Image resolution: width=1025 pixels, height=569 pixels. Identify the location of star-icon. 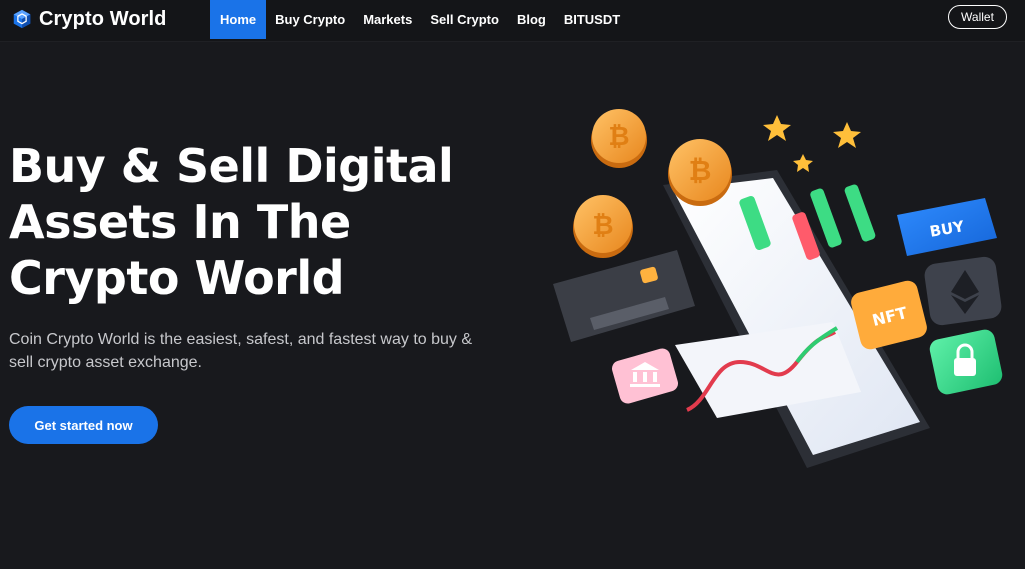
(812, 143).